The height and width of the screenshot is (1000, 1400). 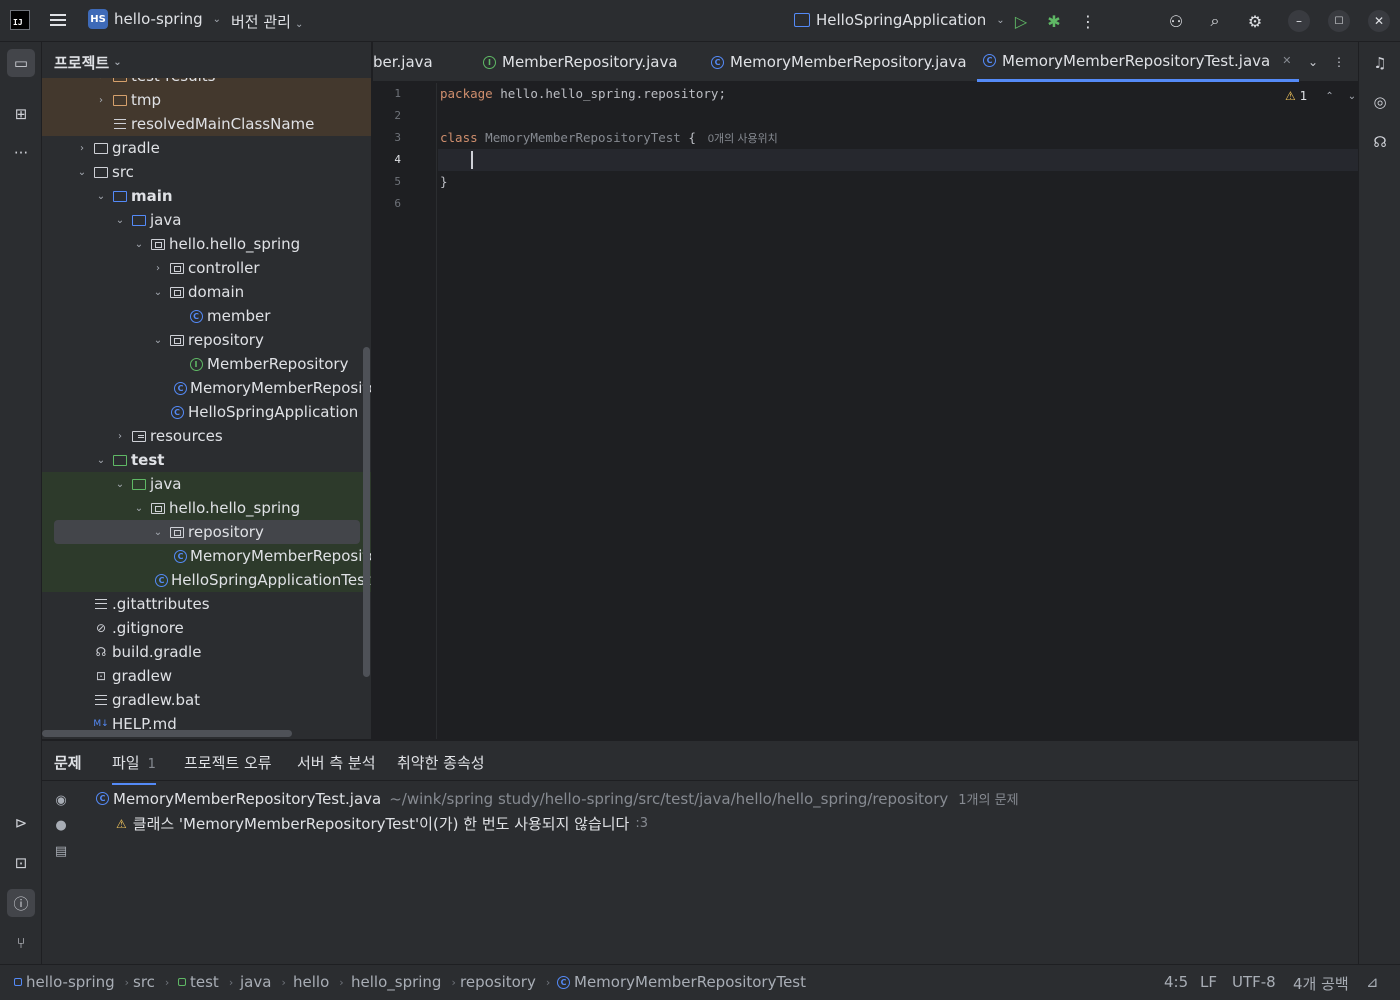 What do you see at coordinates (206, 83) in the screenshot?
I see `tree-item: › test-results` at bounding box center [206, 83].